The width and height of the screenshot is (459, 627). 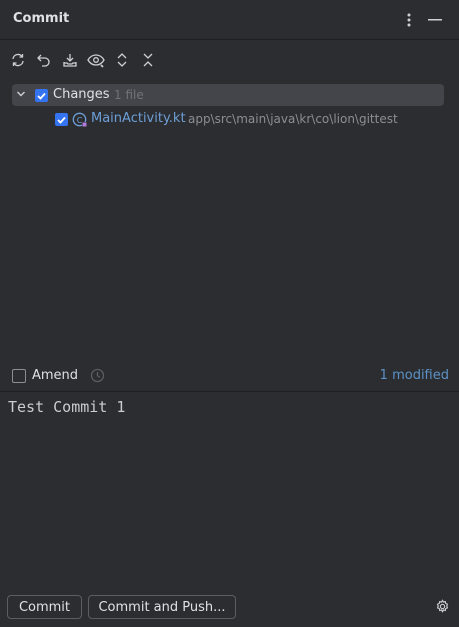 I want to click on file-path: app\src\main\java\kr\co\lion\gittest, so click(x=293, y=119).